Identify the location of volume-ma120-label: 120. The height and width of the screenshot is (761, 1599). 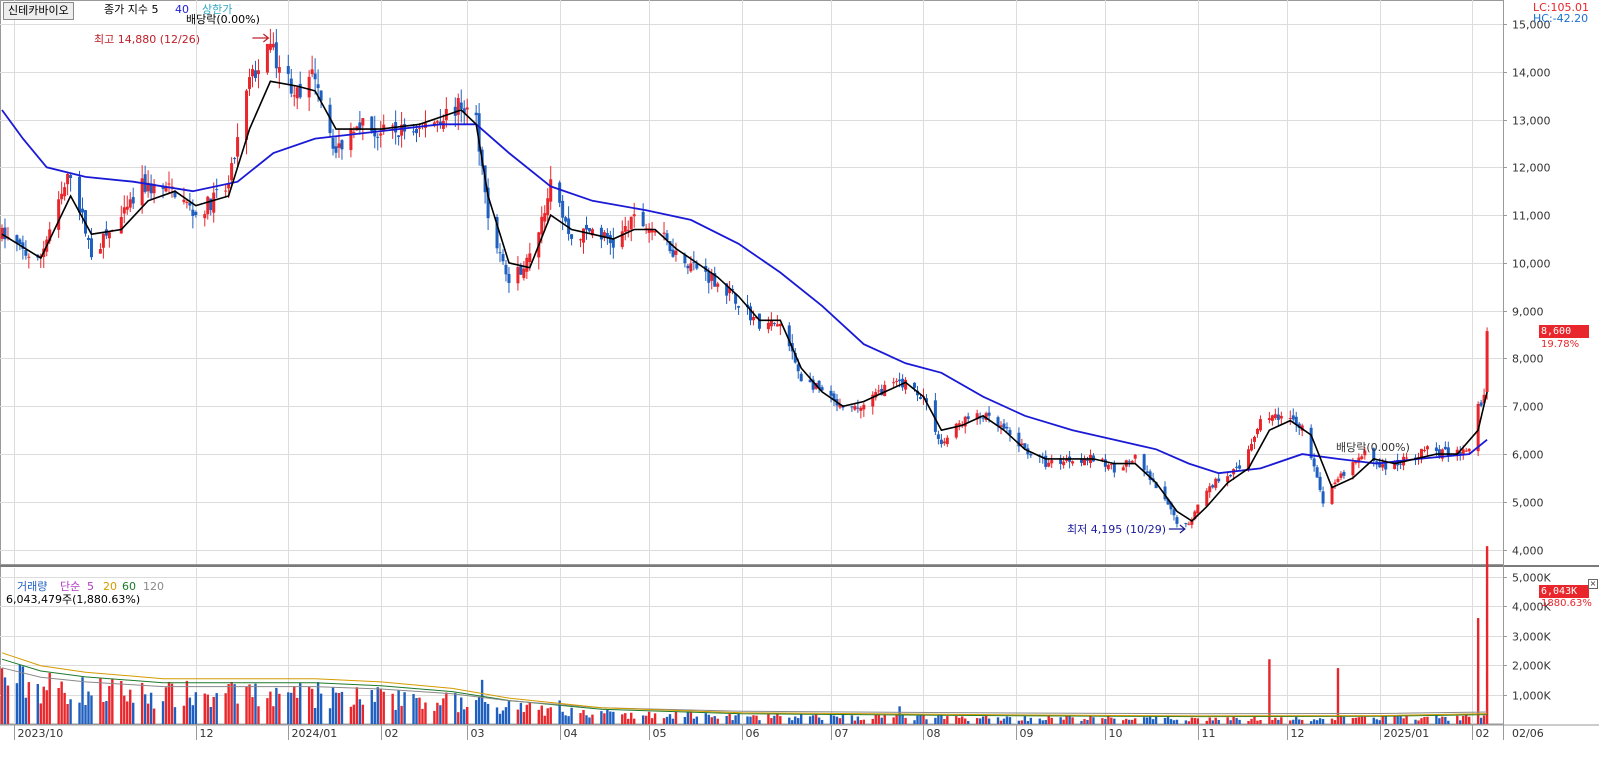
(153, 586).